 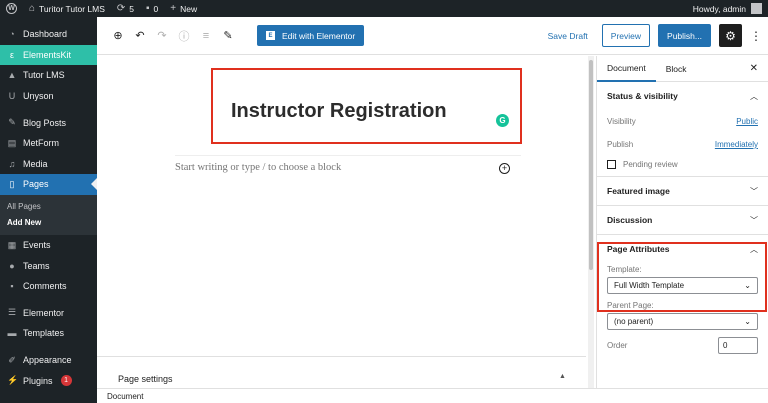 What do you see at coordinates (341, 372) in the screenshot?
I see `page-settings-panel: Page settings ▲` at bounding box center [341, 372].